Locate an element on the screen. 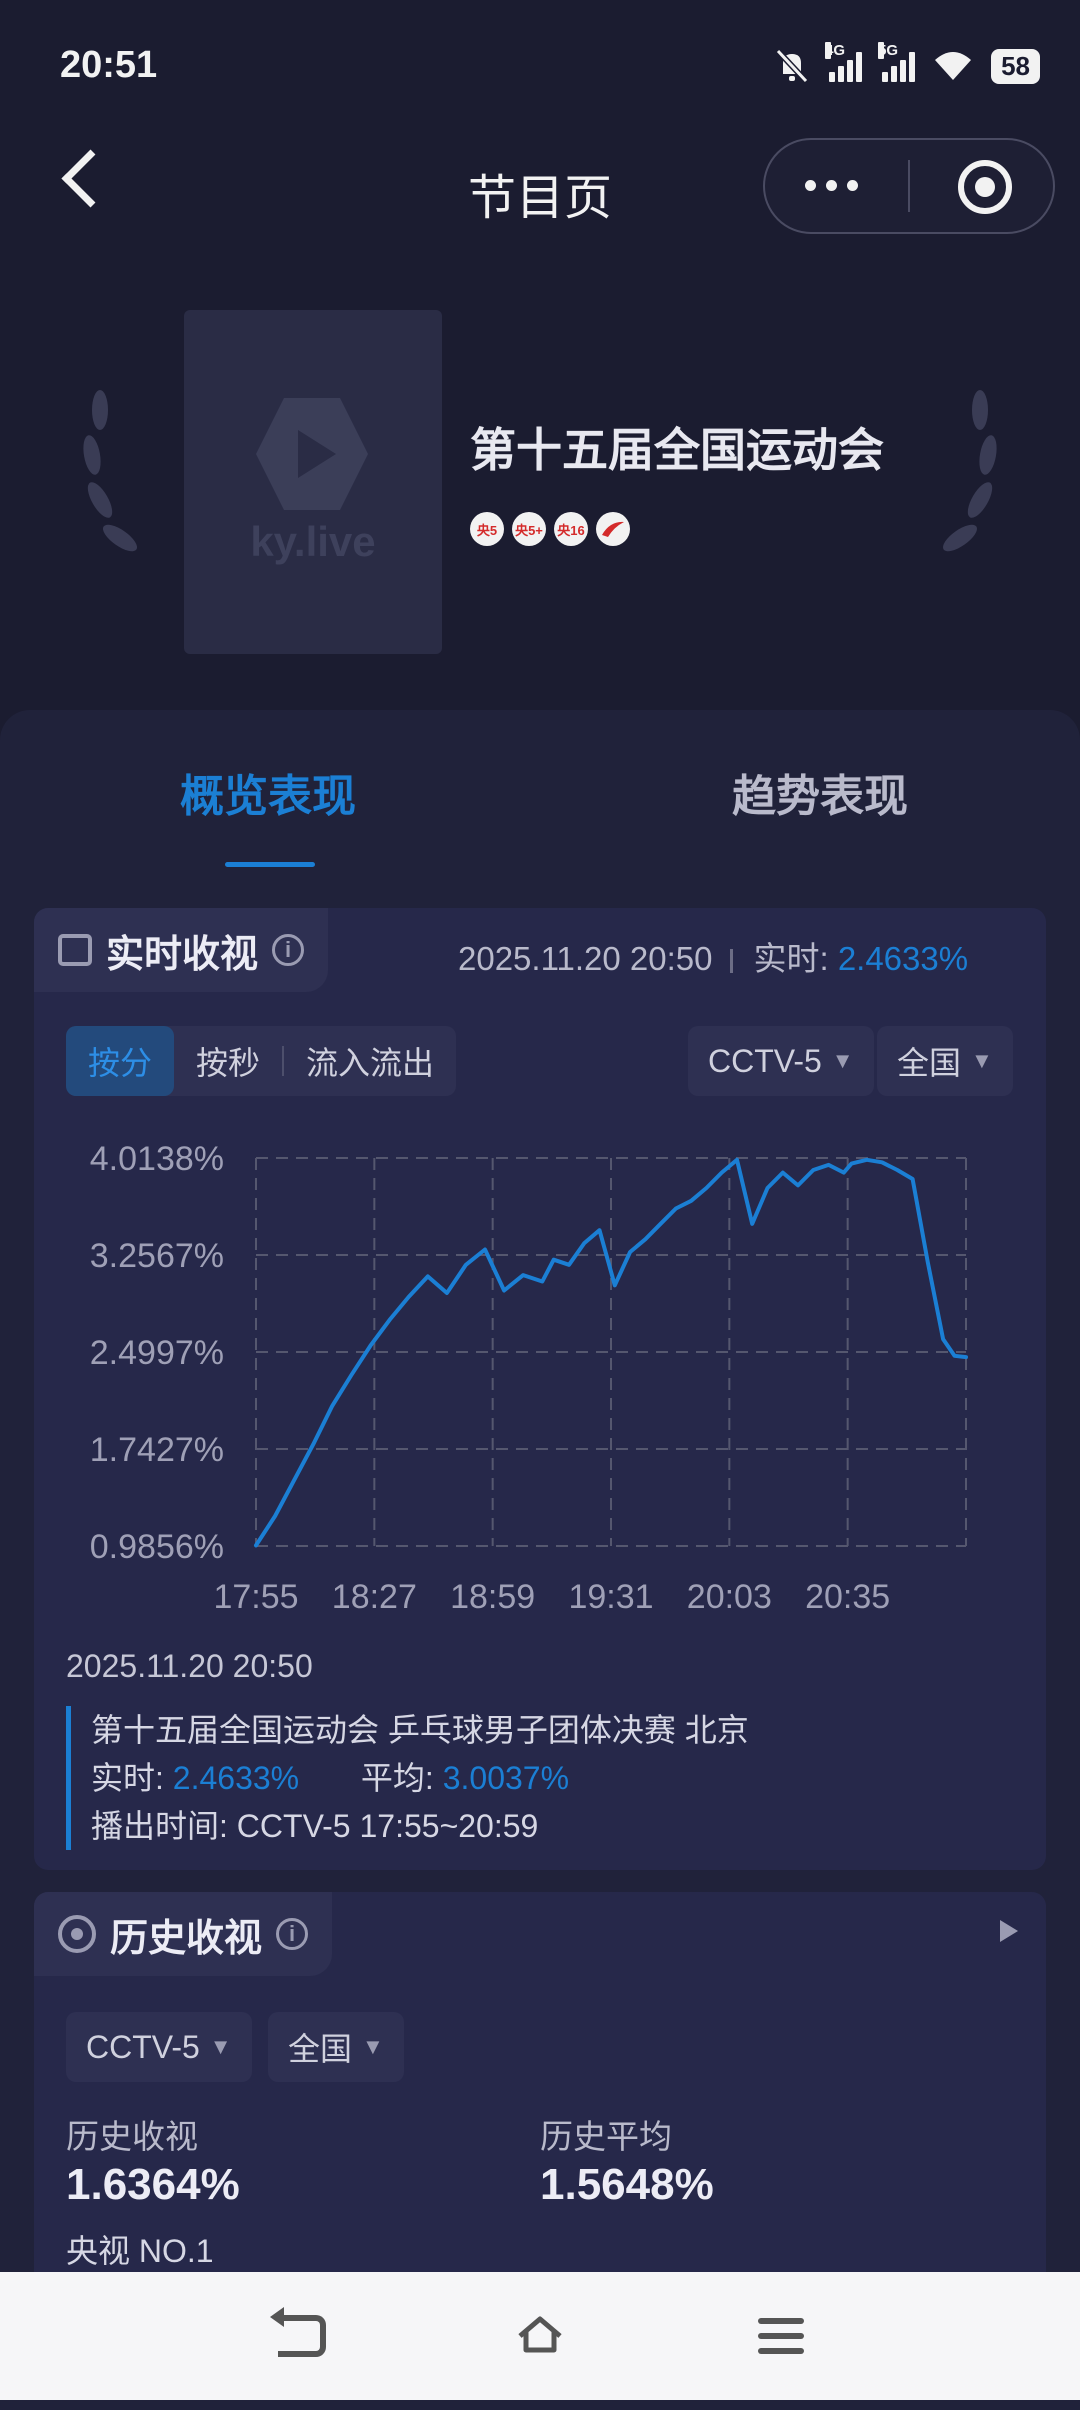  tooltip-realtime-value: 2.4633% is located at coordinates (236, 1778).